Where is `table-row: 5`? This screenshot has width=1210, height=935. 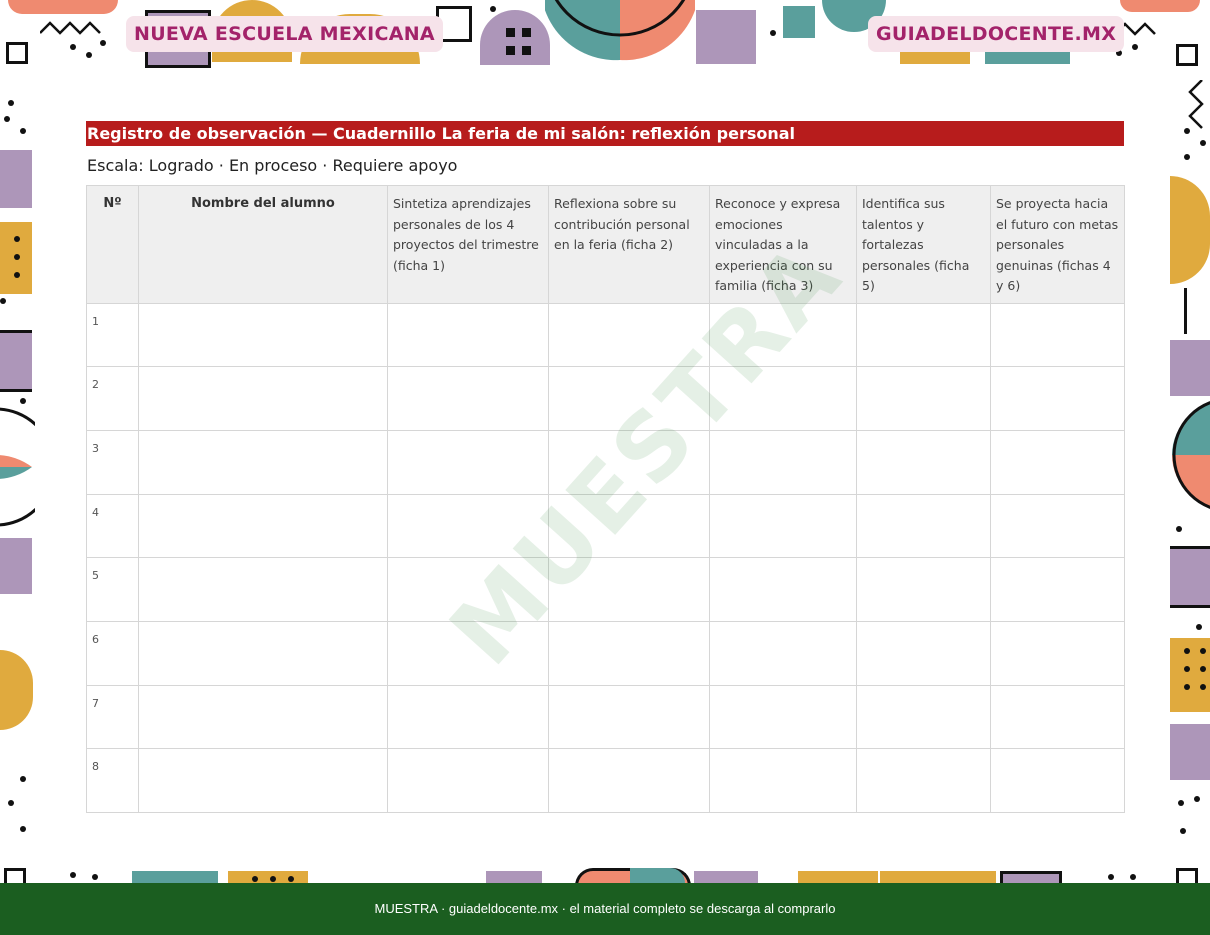 table-row: 5 is located at coordinates (605, 589).